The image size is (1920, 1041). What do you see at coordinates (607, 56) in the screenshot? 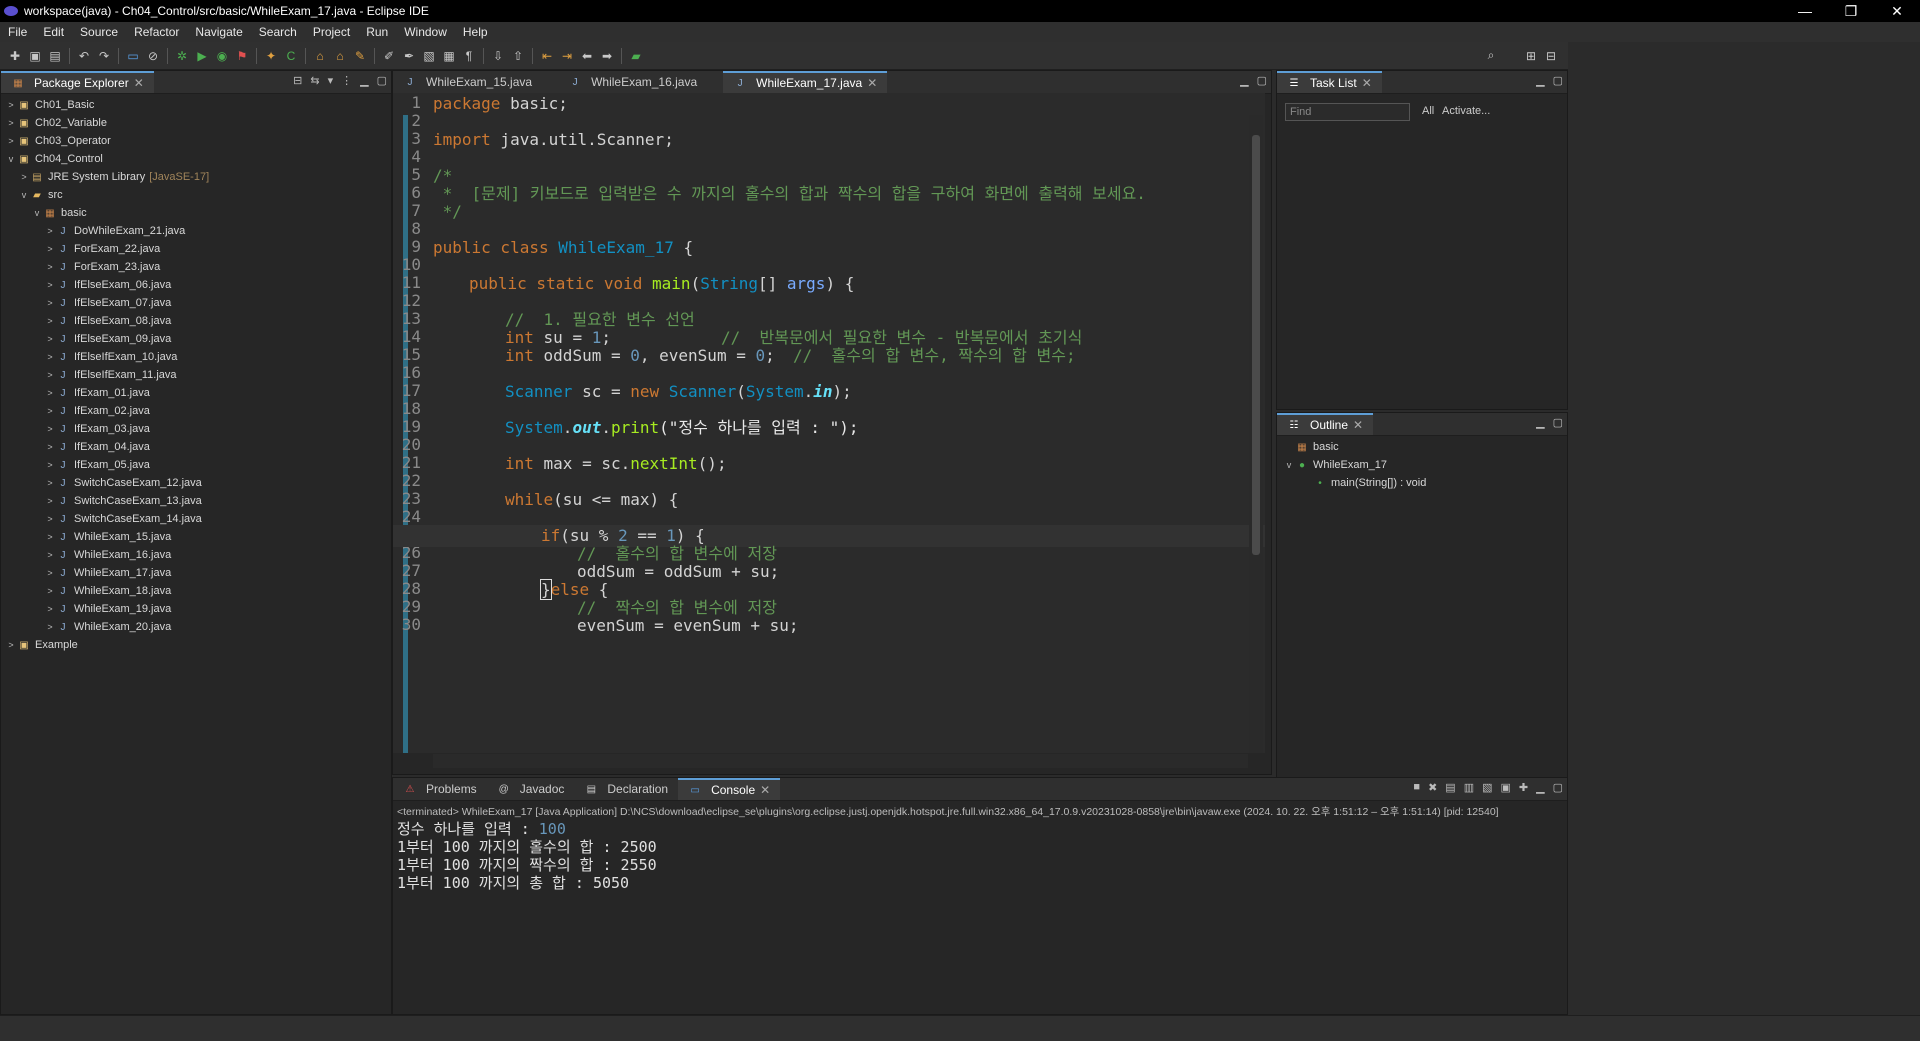
I see `forward-icon: ➡` at bounding box center [607, 56].